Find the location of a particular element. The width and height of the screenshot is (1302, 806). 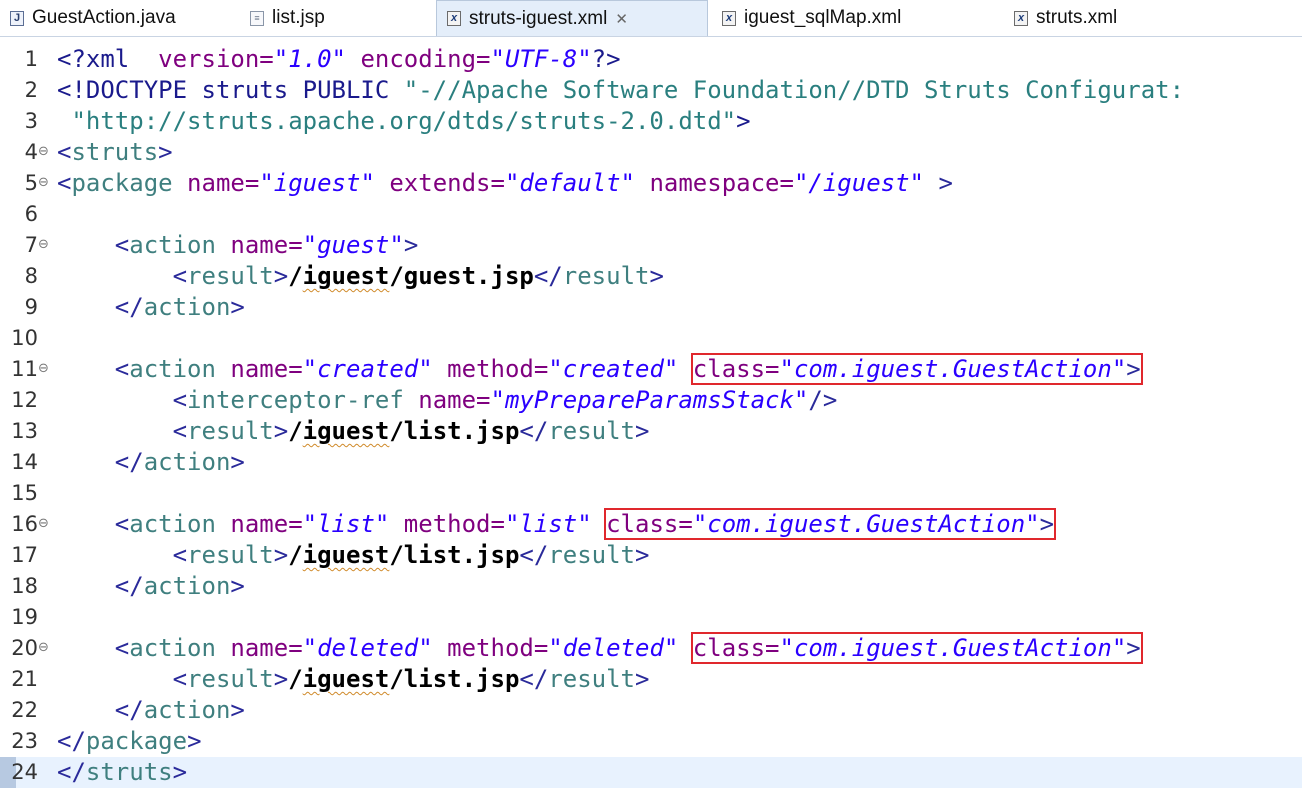

code-line: 21 <result>/iguest/list.jsp</result> is located at coordinates (651, 679).